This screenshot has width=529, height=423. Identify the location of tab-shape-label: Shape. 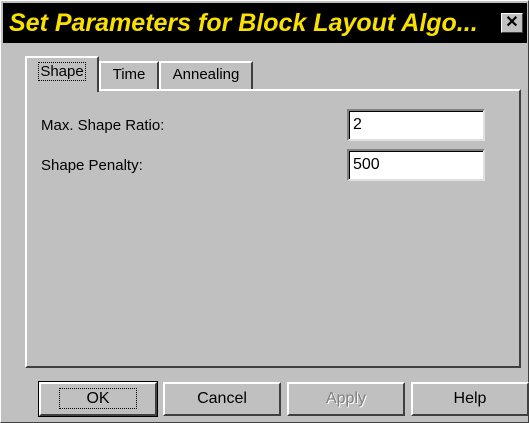
(62, 71).